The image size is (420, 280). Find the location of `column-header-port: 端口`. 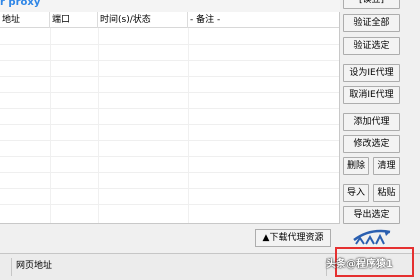

column-header-port: 端口 is located at coordinates (74, 20).